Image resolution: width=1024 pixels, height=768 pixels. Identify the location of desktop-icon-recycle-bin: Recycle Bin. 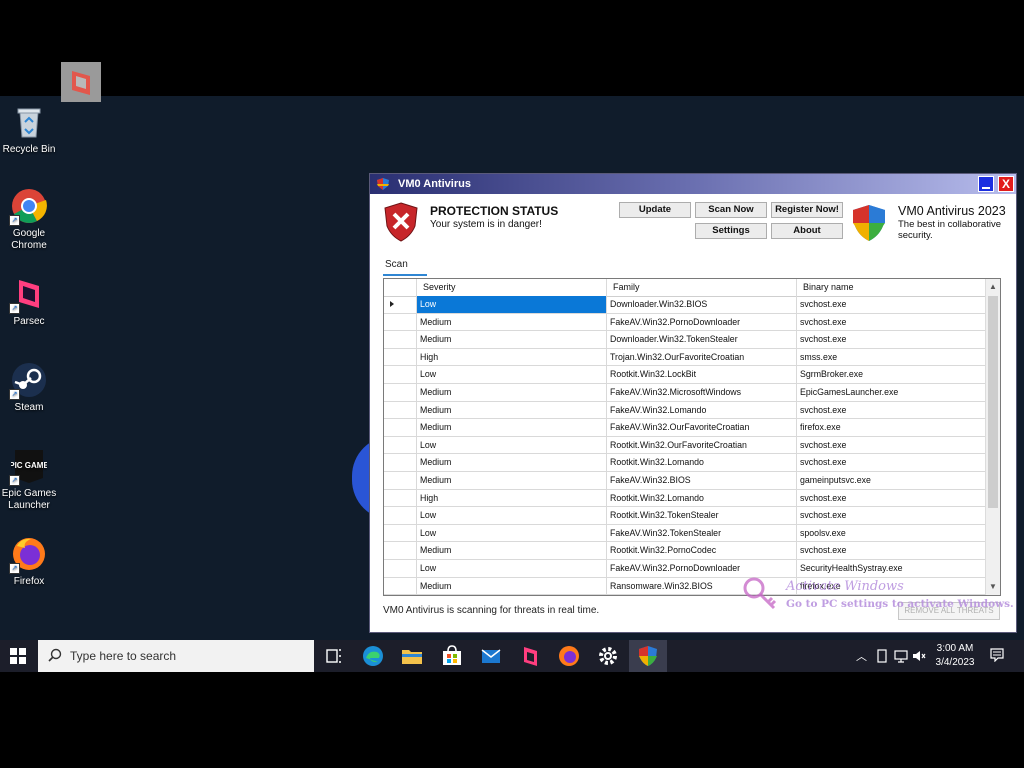
(29, 130).